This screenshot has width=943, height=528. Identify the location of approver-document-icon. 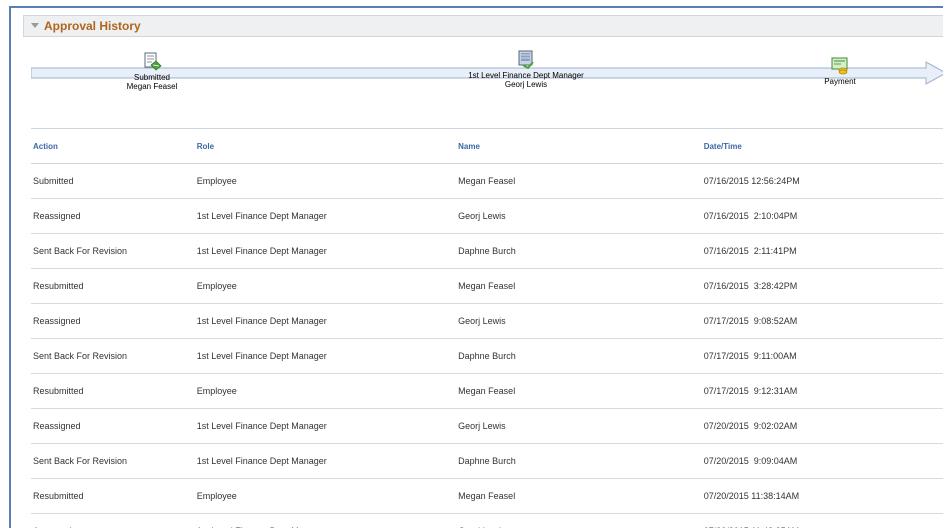
(526, 60).